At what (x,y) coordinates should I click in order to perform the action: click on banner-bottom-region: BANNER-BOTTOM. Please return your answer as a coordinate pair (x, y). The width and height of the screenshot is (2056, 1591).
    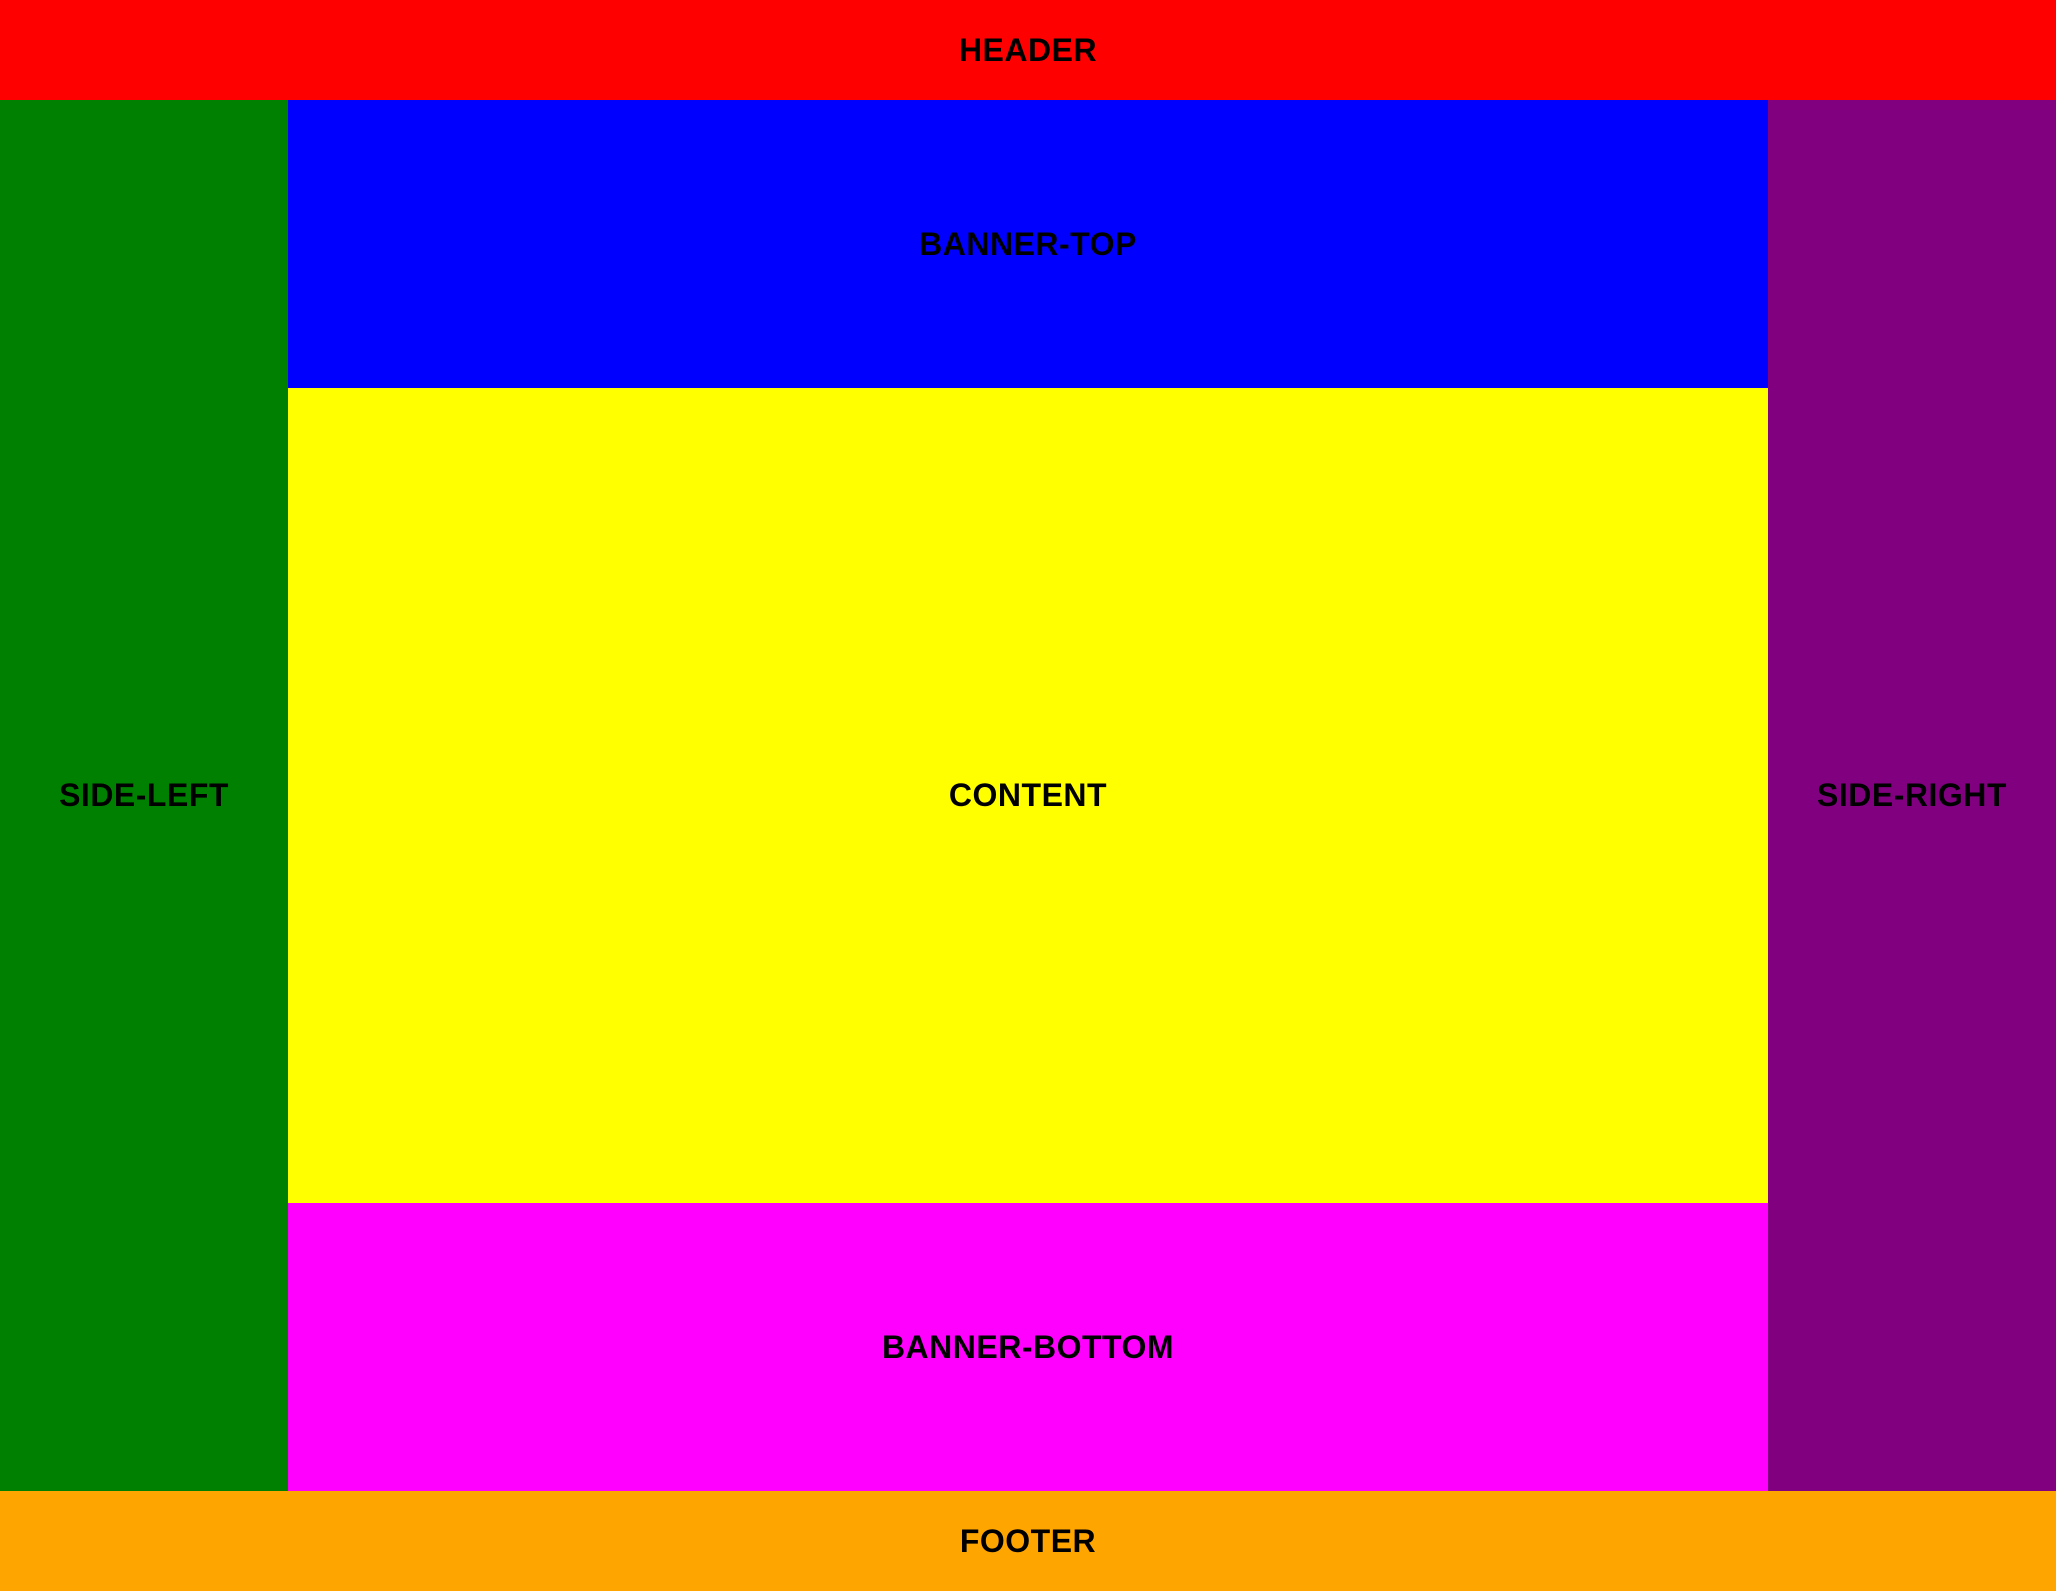
    Looking at the image, I should click on (1028, 1347).